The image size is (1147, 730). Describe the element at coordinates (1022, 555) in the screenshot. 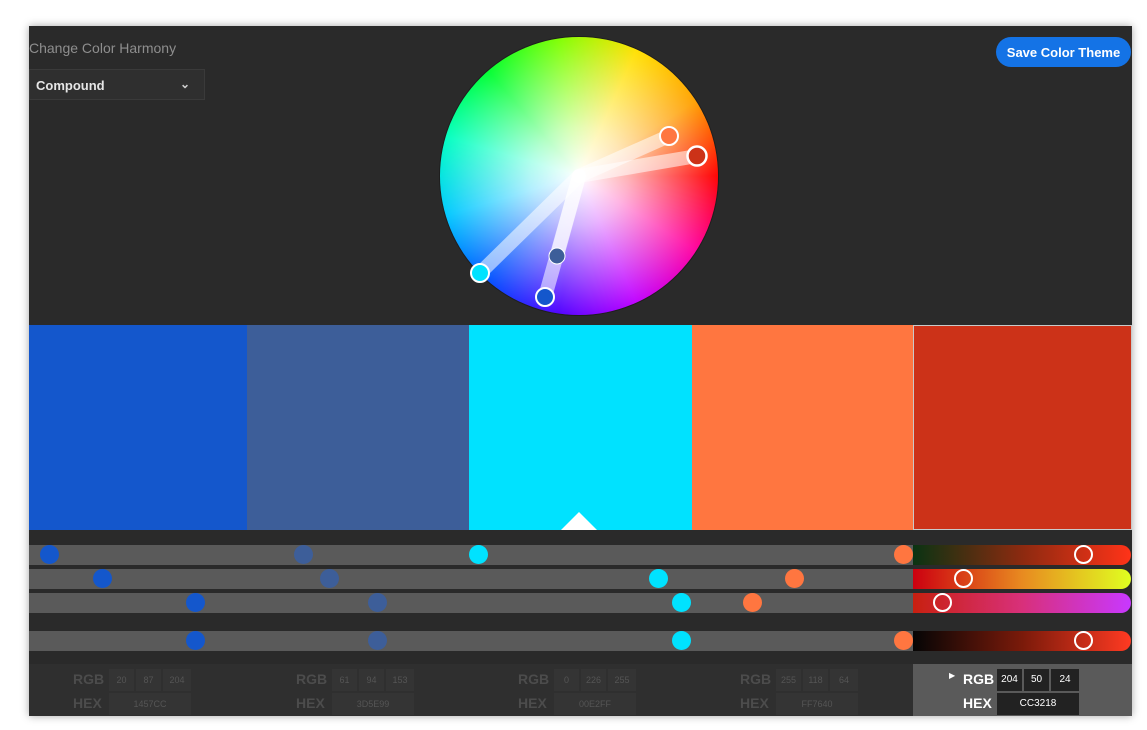

I see `red-channel-gradient-slider` at that location.